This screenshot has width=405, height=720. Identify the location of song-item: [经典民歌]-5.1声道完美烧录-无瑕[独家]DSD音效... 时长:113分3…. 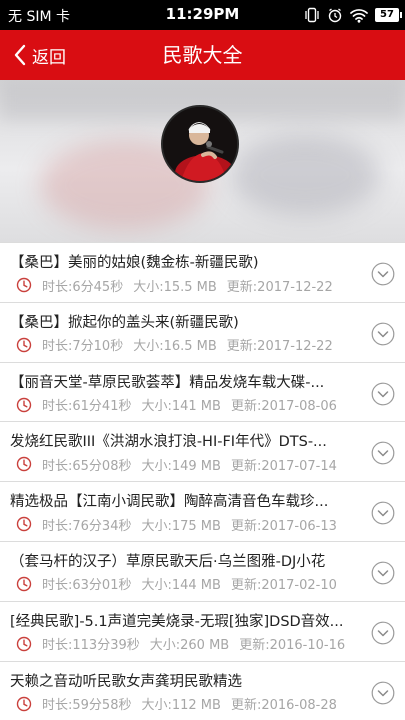
(202, 631).